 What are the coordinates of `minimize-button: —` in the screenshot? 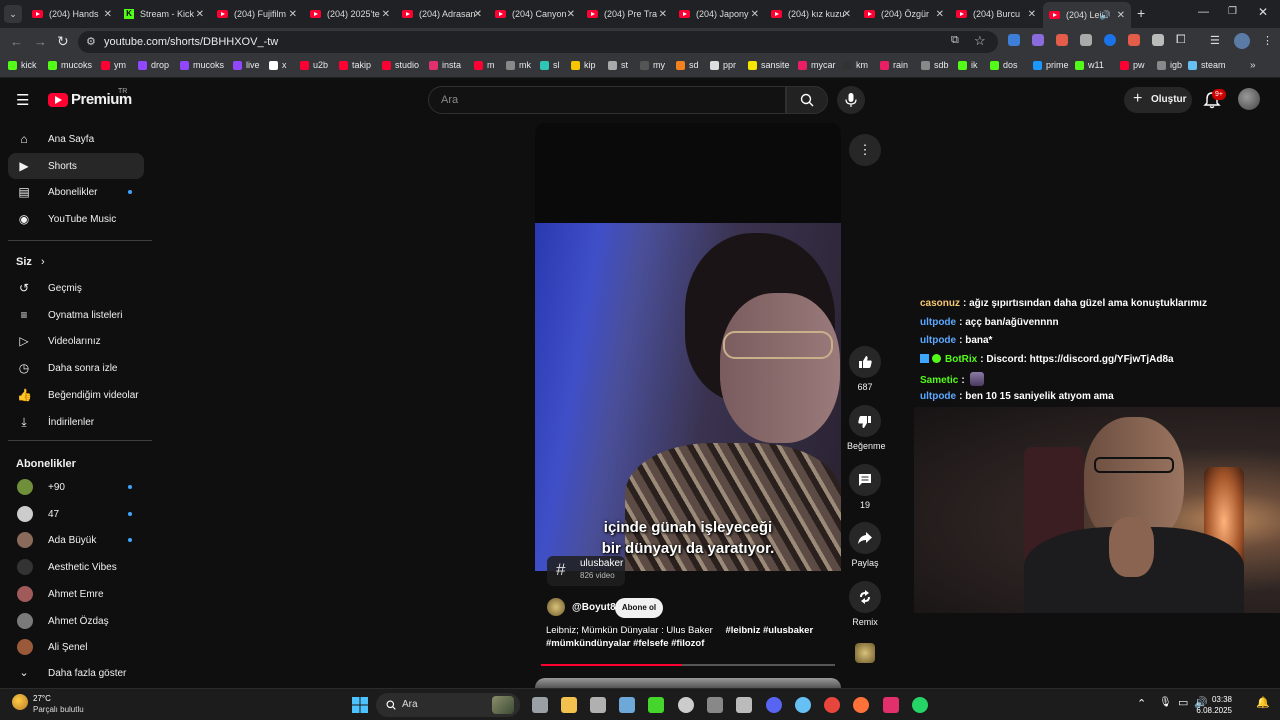 It's located at (1203, 12).